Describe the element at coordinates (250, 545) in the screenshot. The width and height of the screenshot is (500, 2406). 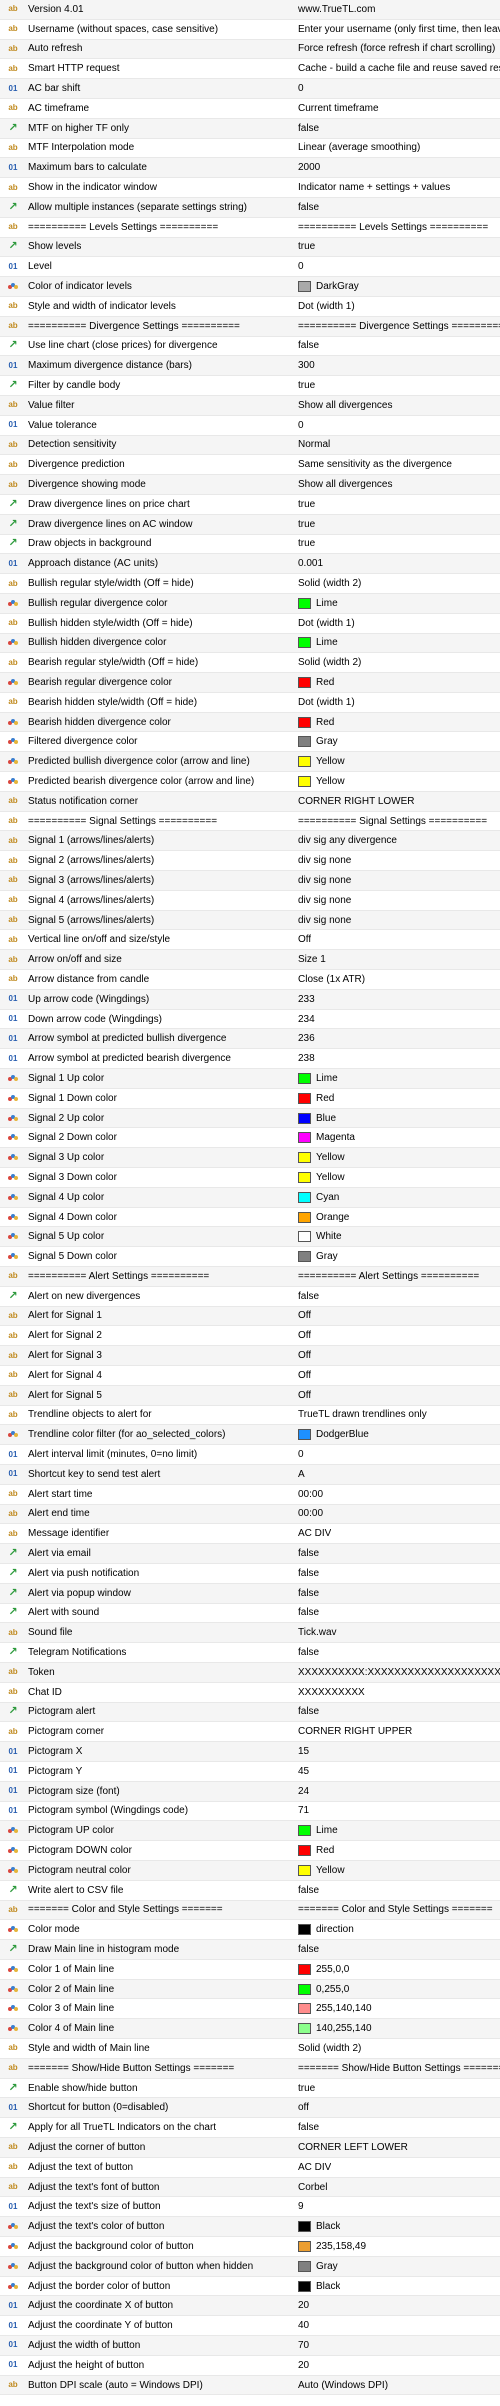
I see `parameter-row: ↗ Draw objects in background true` at that location.